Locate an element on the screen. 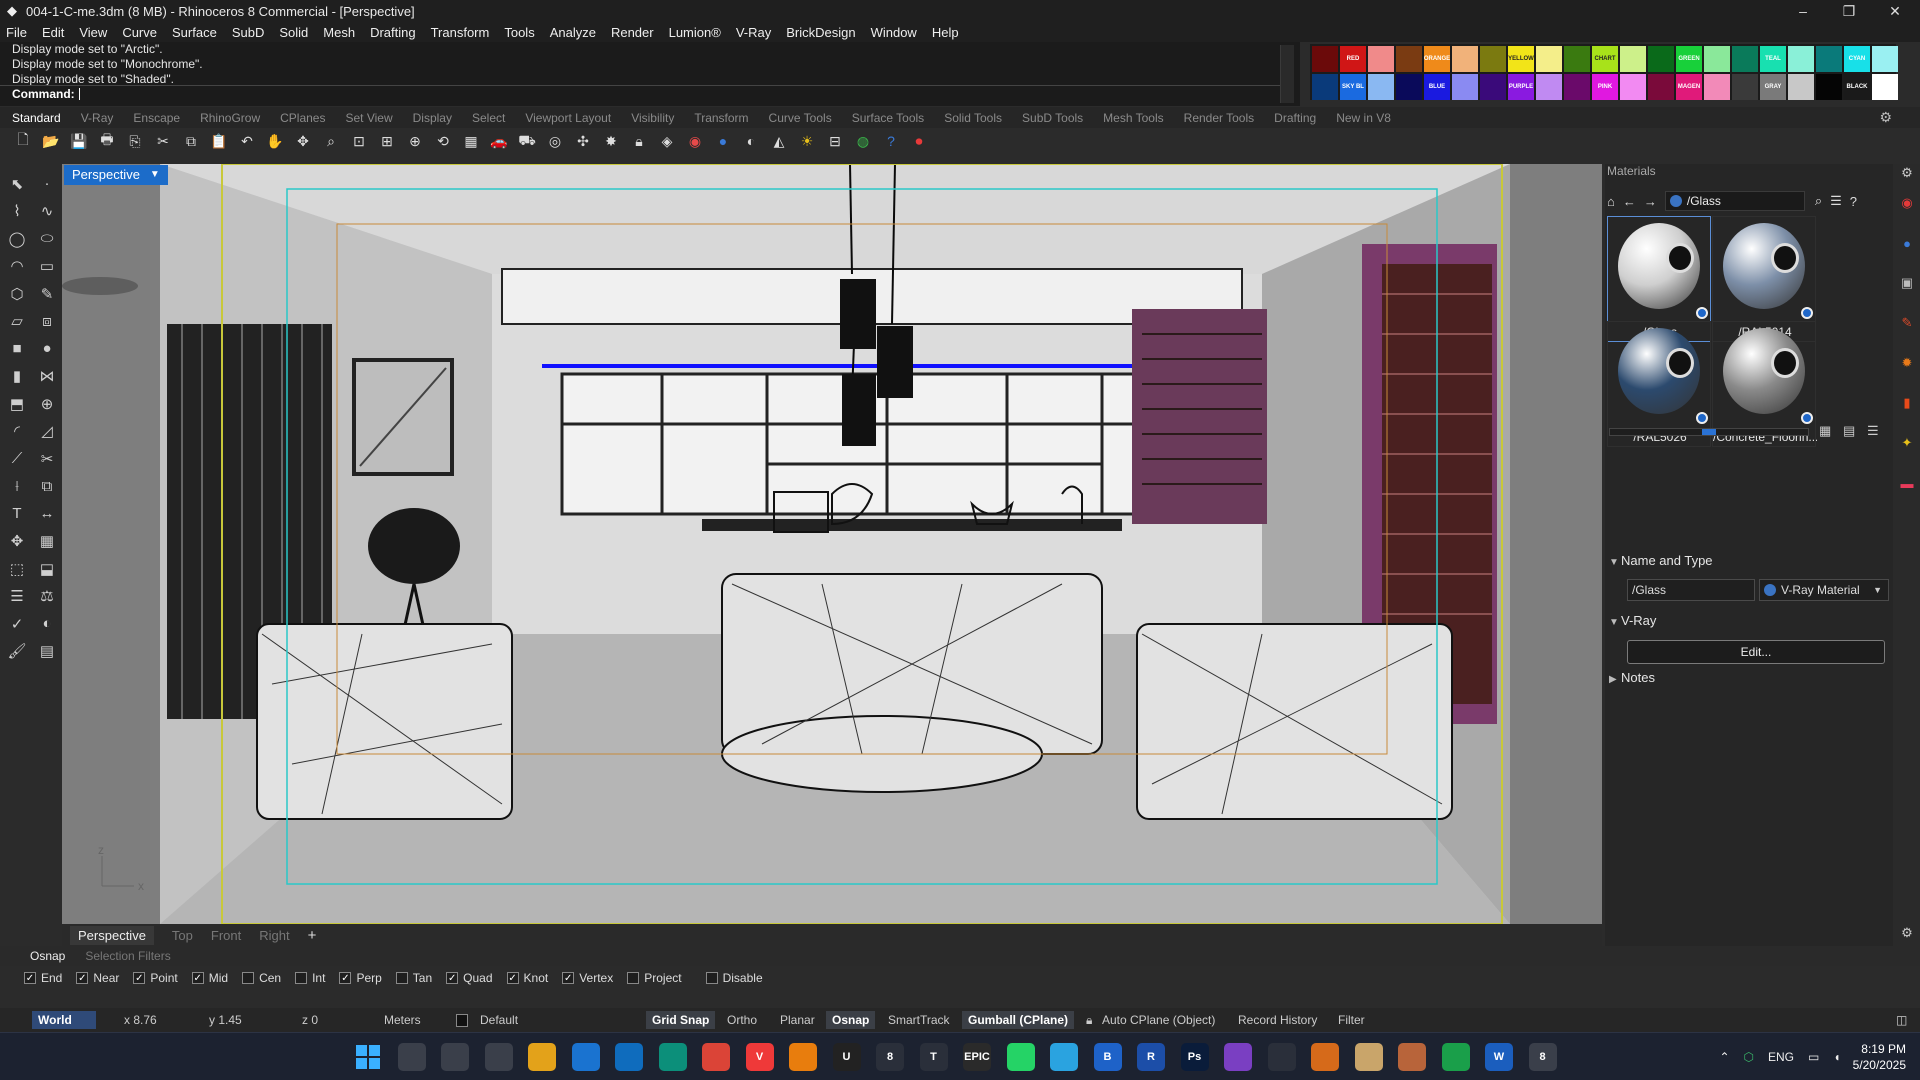  grid-snap-toggle: Grid Snap is located at coordinates (681, 1020).